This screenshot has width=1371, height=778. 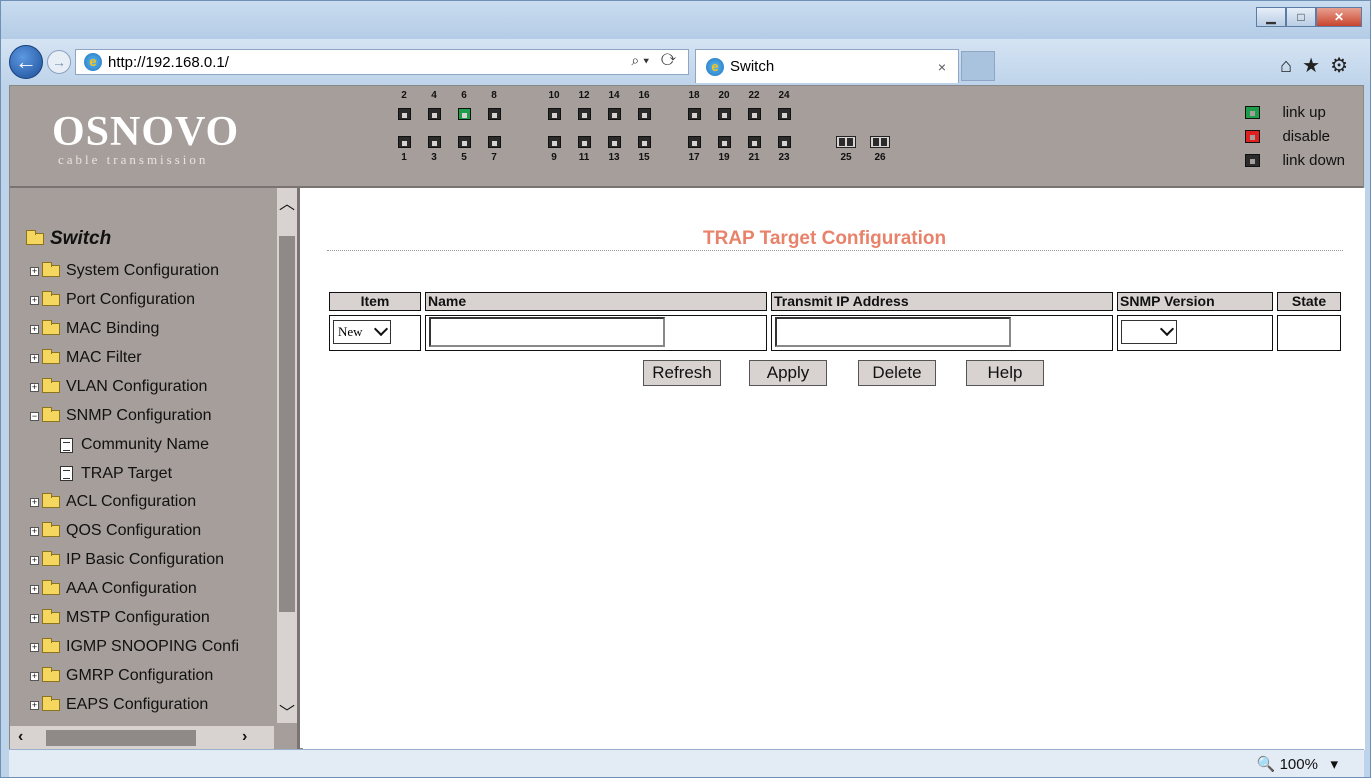 What do you see at coordinates (614, 142) in the screenshot?
I see `port-13-icon` at bounding box center [614, 142].